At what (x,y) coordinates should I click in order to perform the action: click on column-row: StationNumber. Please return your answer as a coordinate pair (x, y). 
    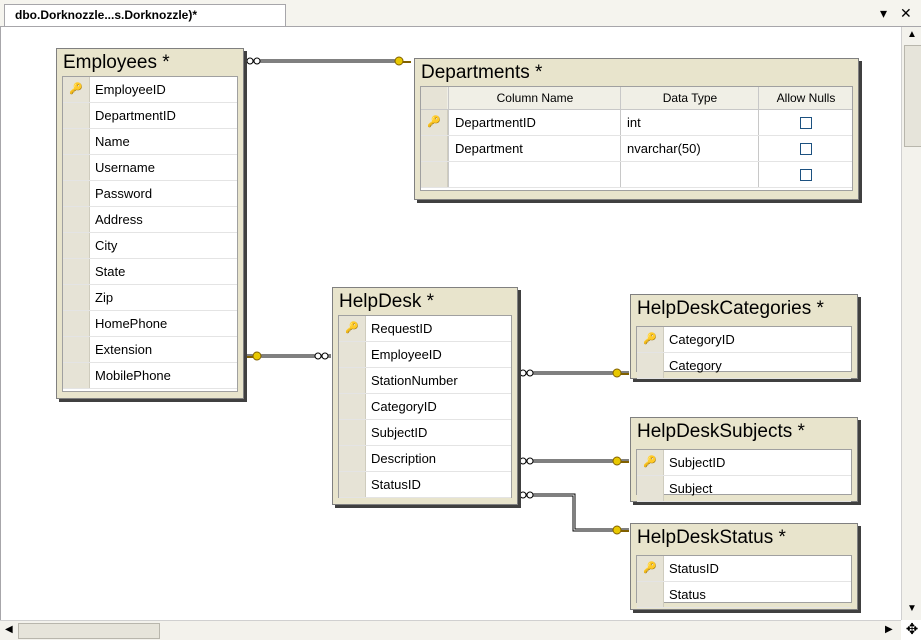
    Looking at the image, I should click on (425, 381).